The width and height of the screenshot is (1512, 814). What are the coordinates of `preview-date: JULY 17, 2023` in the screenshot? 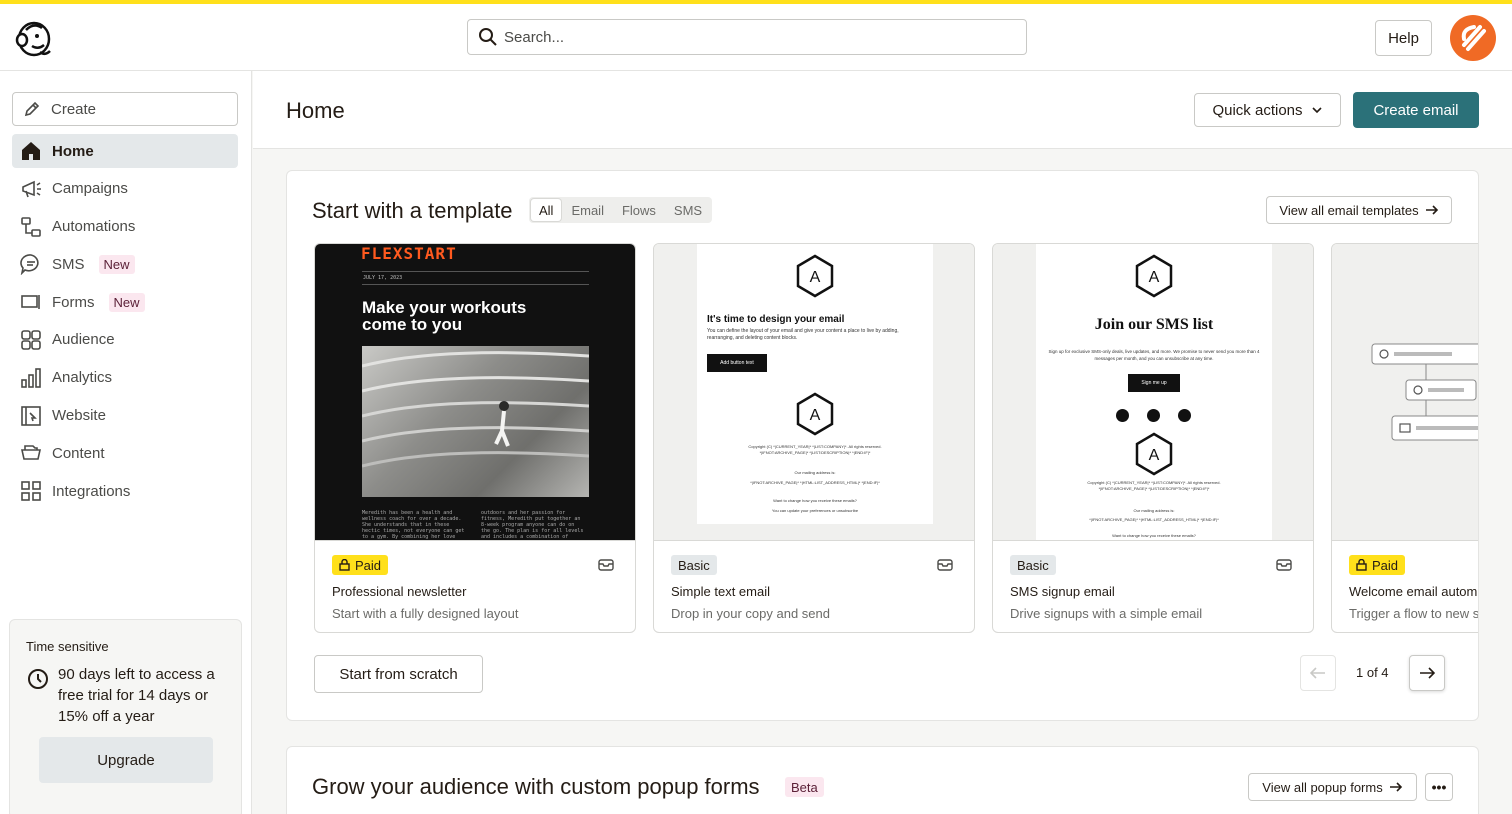 It's located at (383, 278).